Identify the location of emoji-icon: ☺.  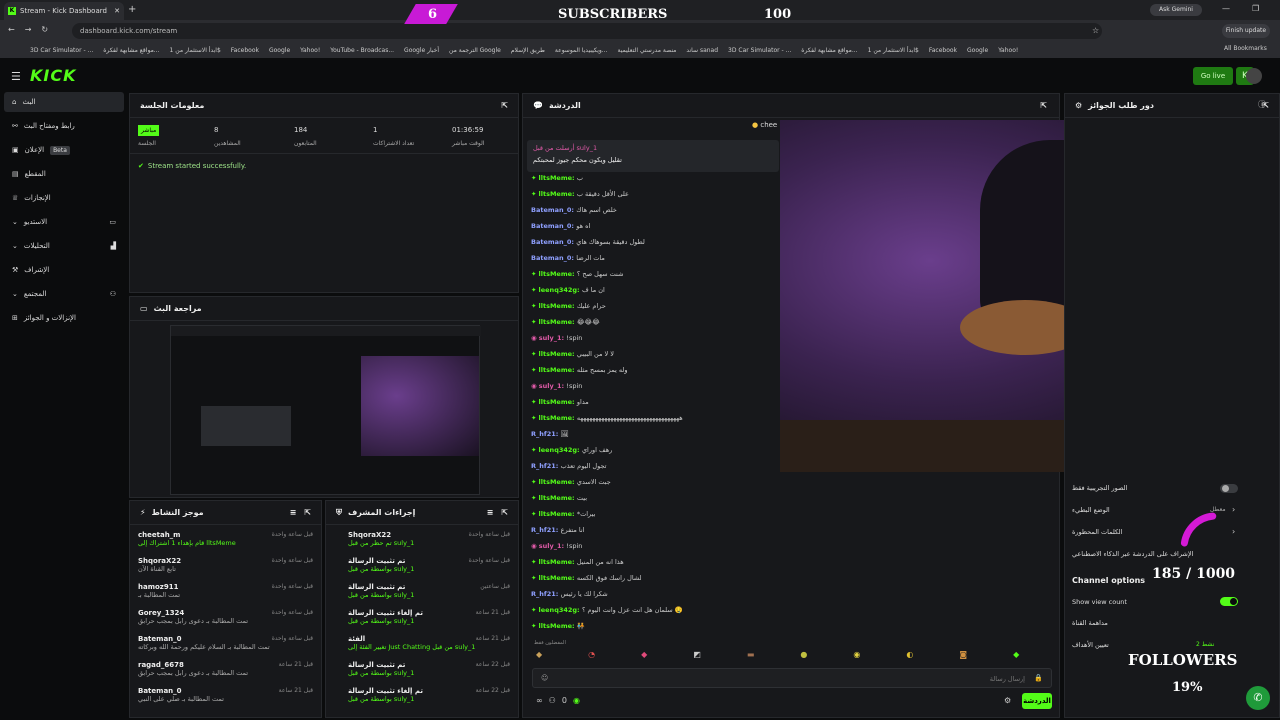
(544, 678).